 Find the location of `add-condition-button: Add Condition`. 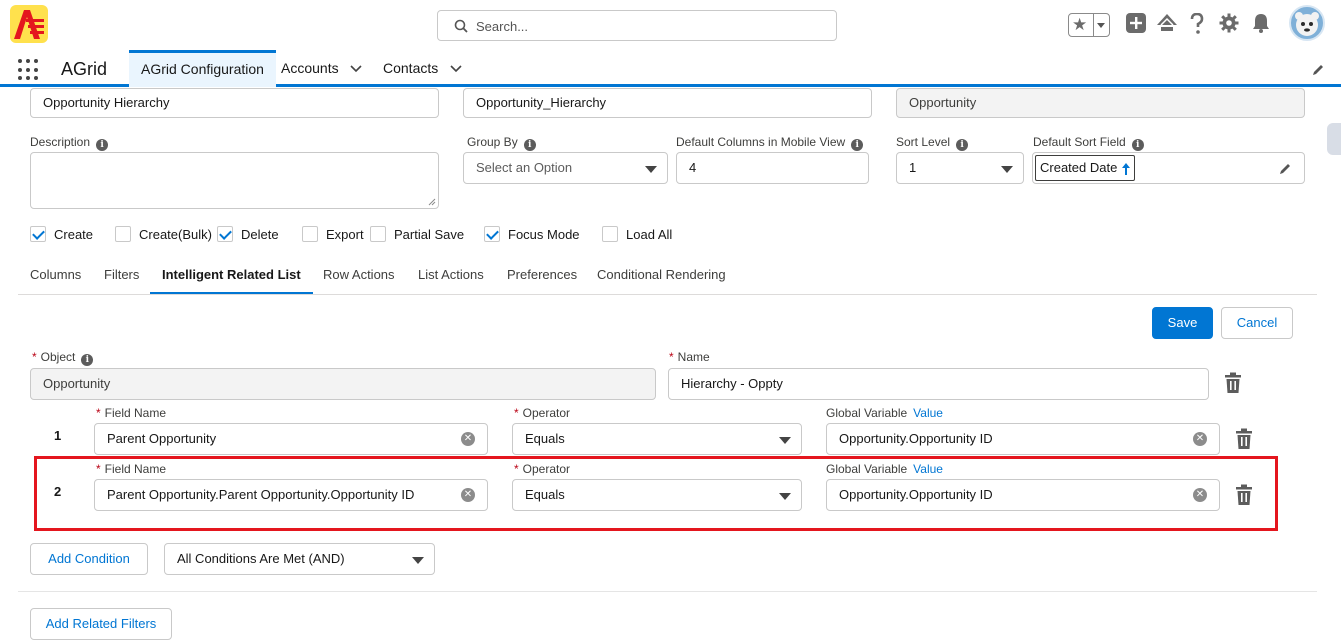

add-condition-button: Add Condition is located at coordinates (89, 559).